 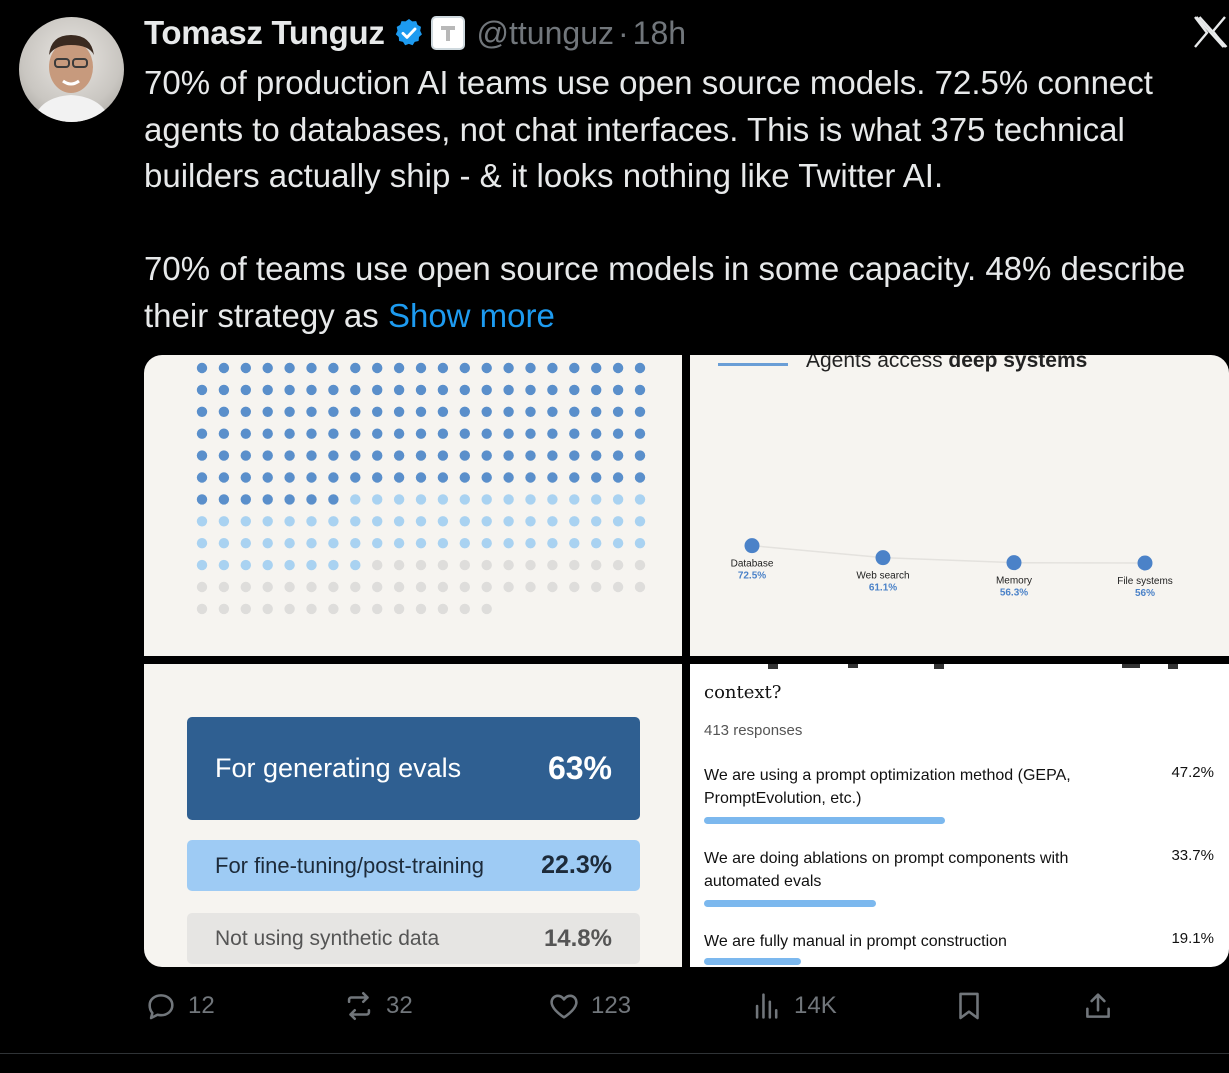 I want to click on form-option-value: 33.7%, so click(x=1192, y=855).